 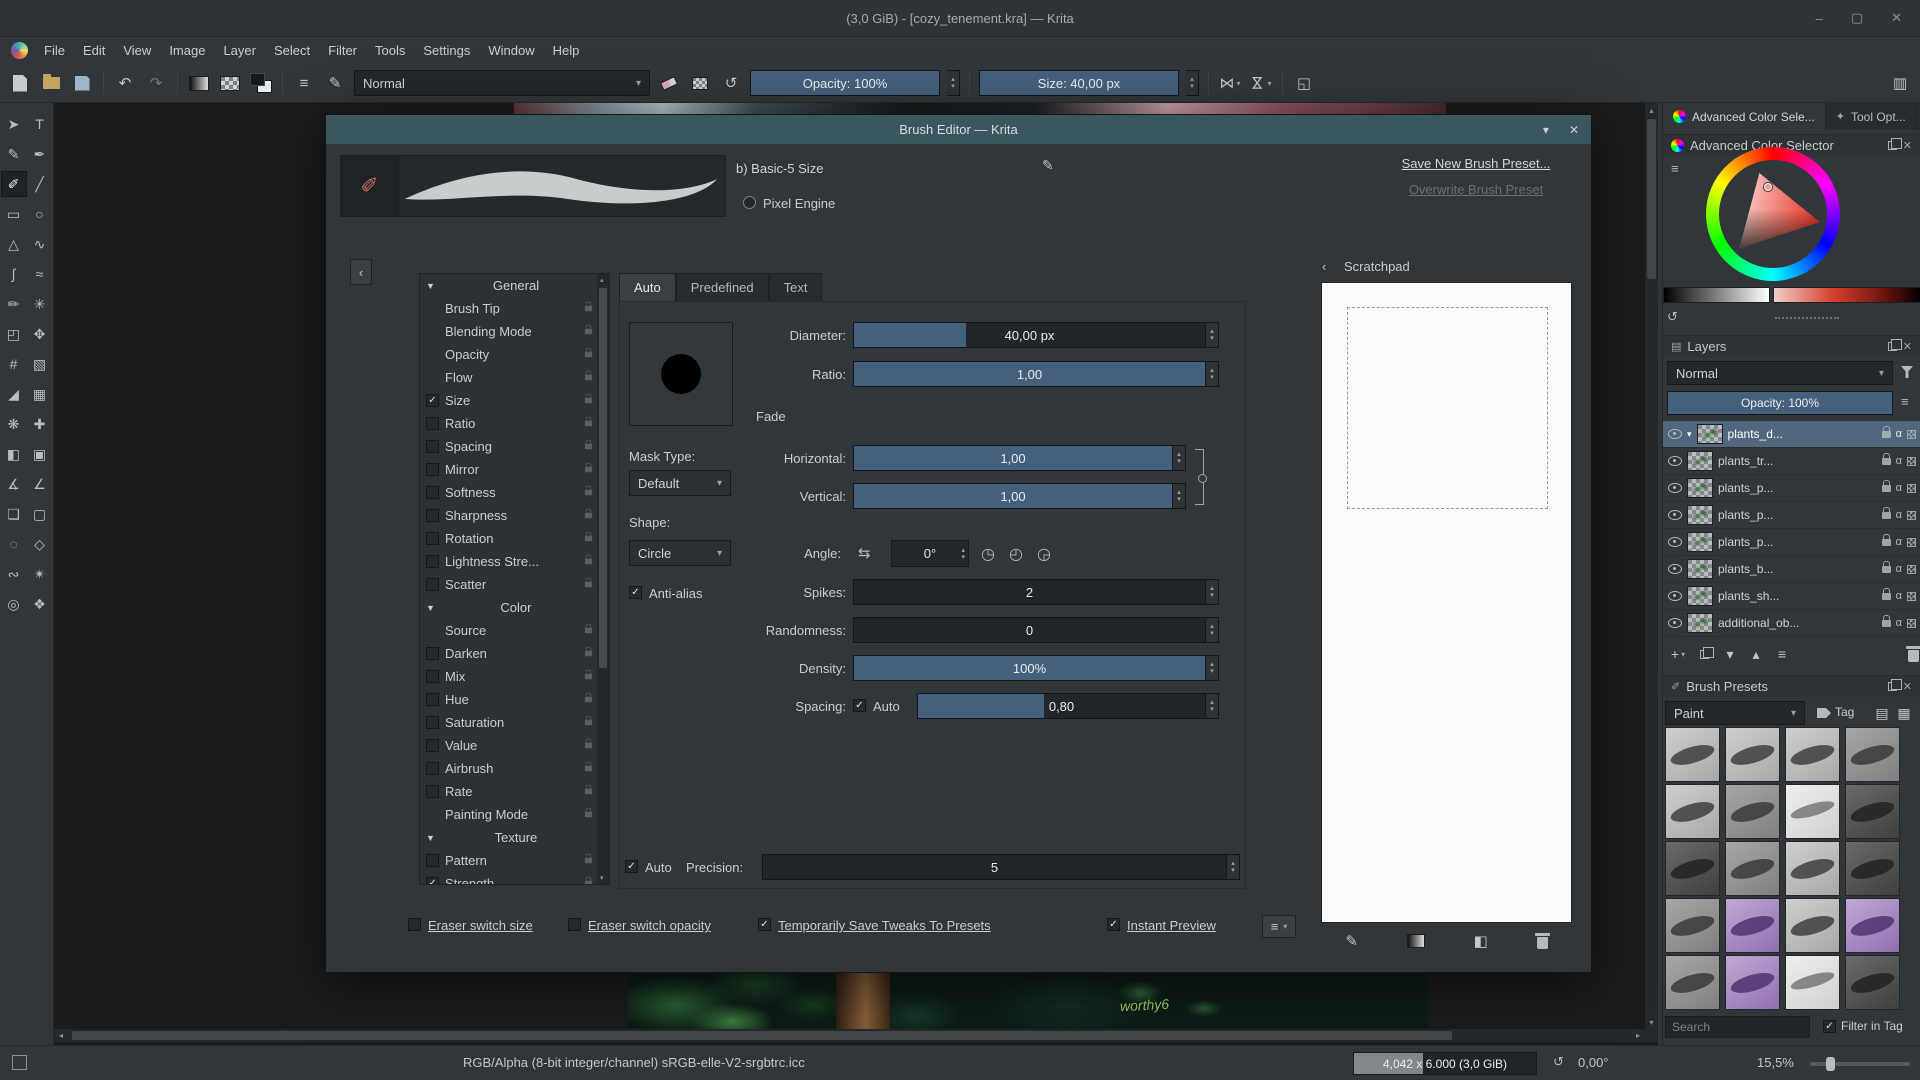 I want to click on spin-arrows-icon: ▴ ▾, so click(x=963, y=553).